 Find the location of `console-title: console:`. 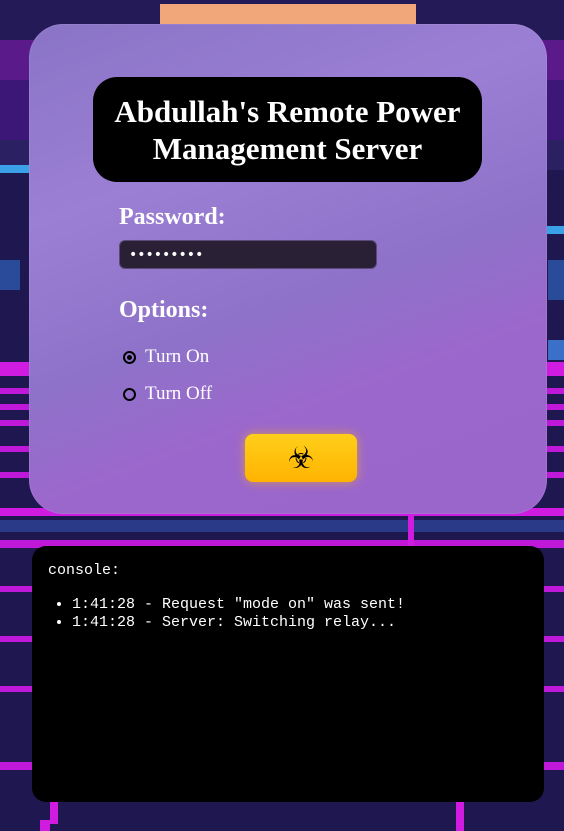

console-title: console: is located at coordinates (84, 570).